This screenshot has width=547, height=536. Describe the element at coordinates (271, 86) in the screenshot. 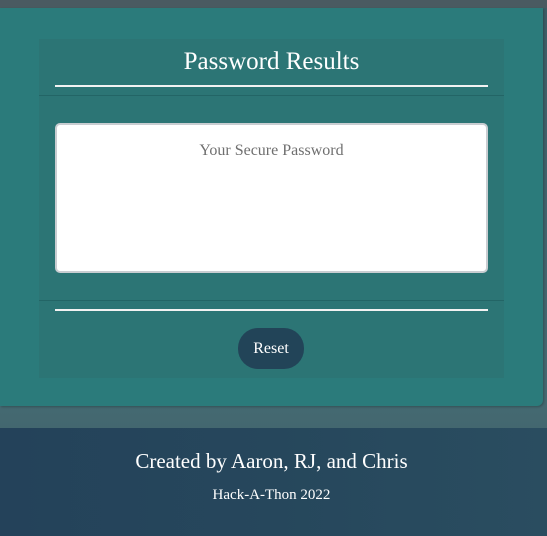

I see `header-divider` at that location.